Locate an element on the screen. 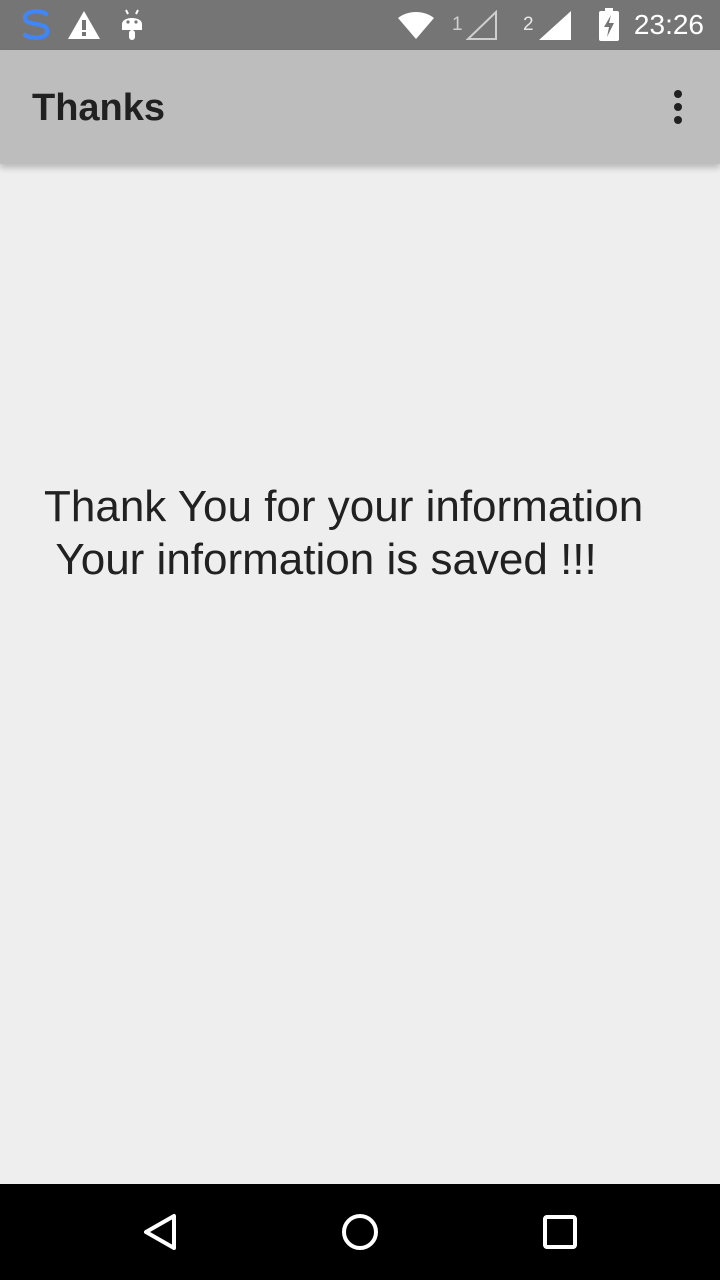 This screenshot has width=720, height=1280. status-bar: 1 2 23:26 is located at coordinates (360, 25).